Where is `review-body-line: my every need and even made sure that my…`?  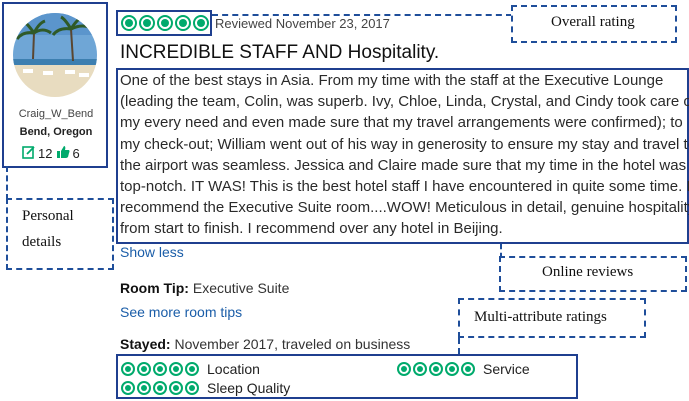 review-body-line: my every need and even made sure that my… is located at coordinates (401, 123).